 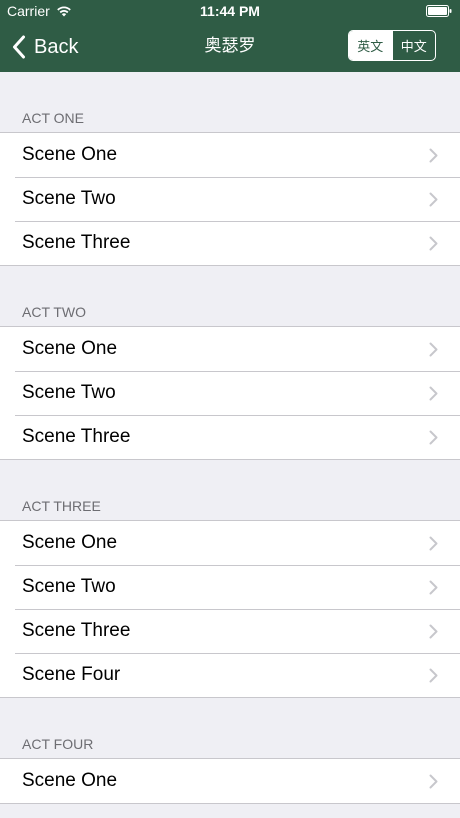 What do you see at coordinates (439, 11) in the screenshot?
I see `battery-icon` at bounding box center [439, 11].